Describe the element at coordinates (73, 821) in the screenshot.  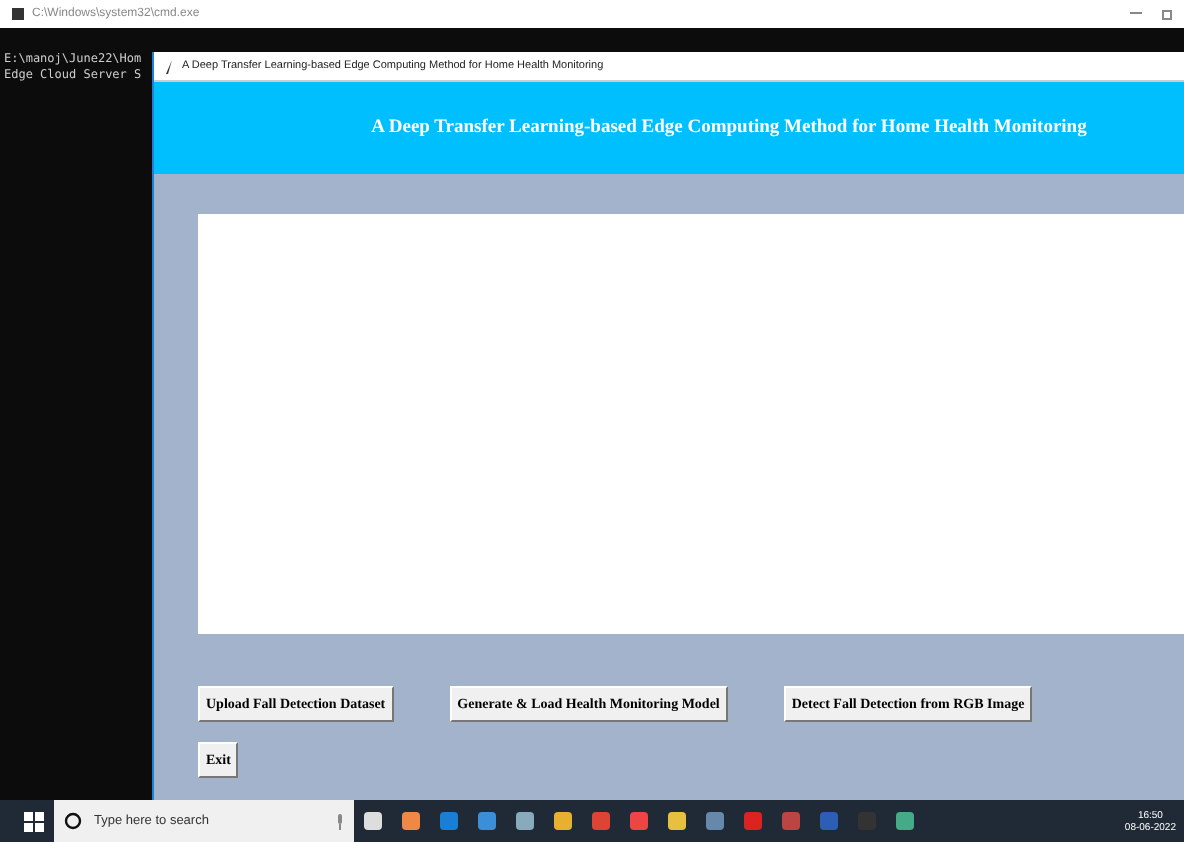
I see `search-icon` at that location.